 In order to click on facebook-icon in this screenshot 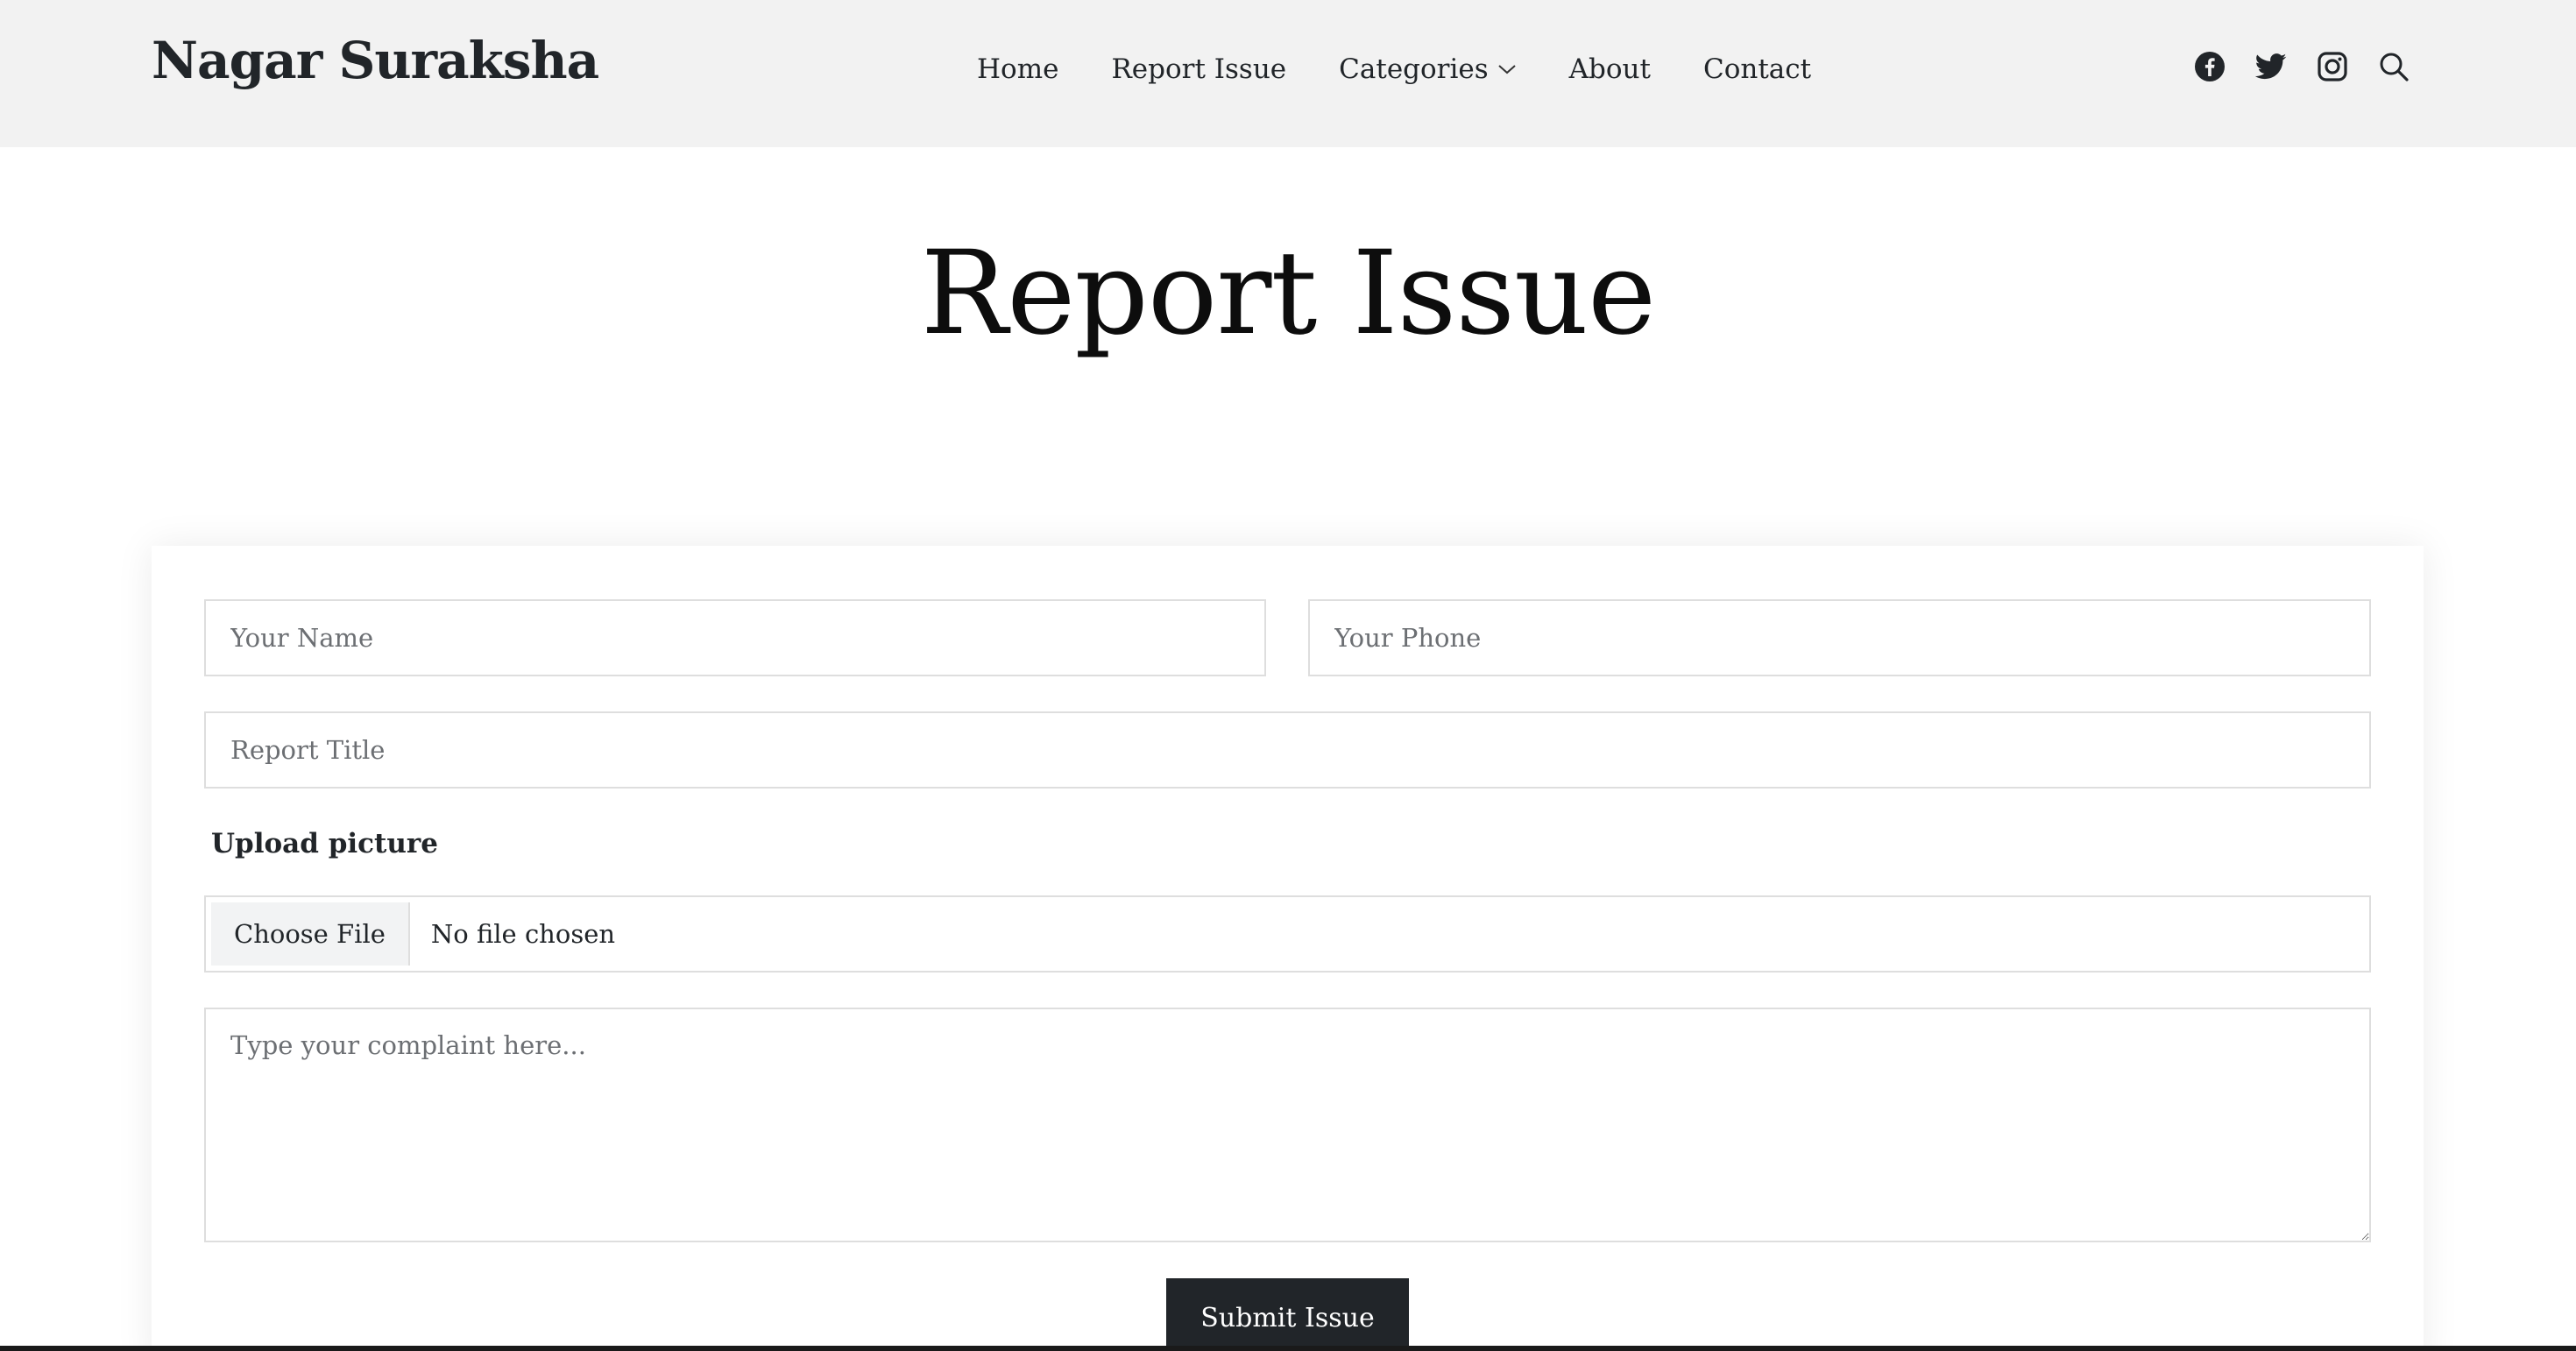, I will do `click(2210, 66)`.